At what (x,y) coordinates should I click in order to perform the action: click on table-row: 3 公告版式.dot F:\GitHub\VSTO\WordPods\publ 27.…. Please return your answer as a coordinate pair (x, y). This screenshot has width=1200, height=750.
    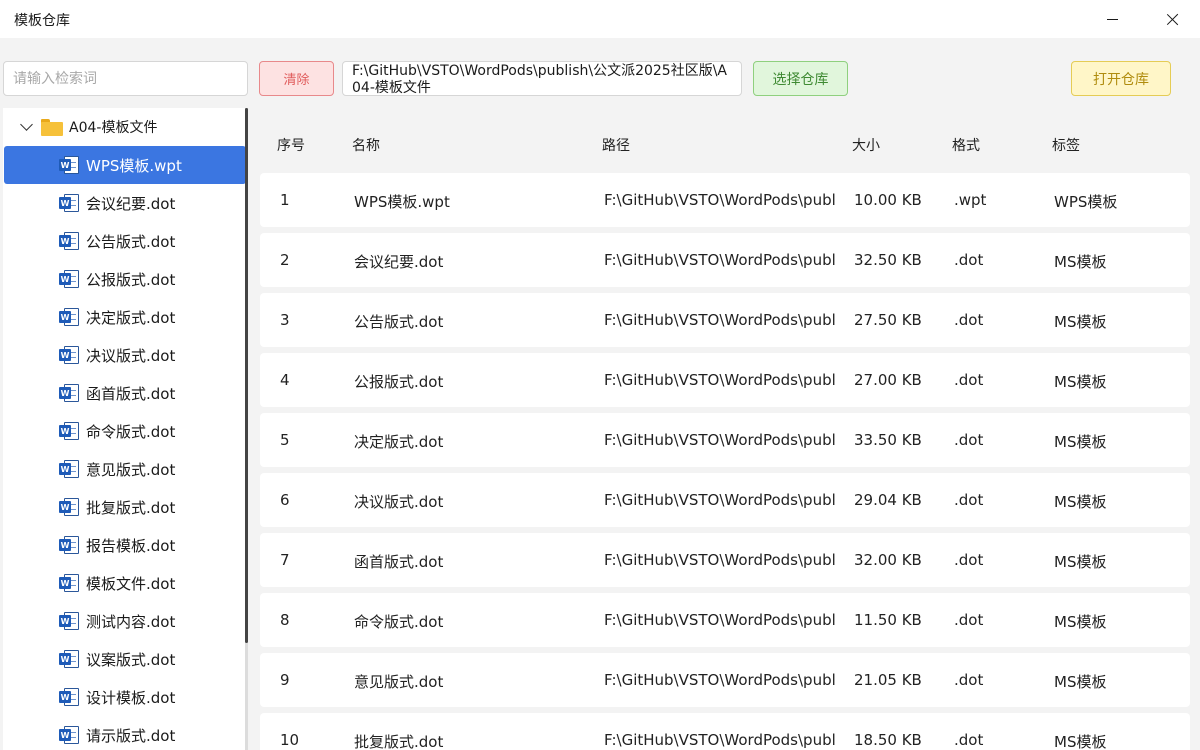
    Looking at the image, I should click on (725, 320).